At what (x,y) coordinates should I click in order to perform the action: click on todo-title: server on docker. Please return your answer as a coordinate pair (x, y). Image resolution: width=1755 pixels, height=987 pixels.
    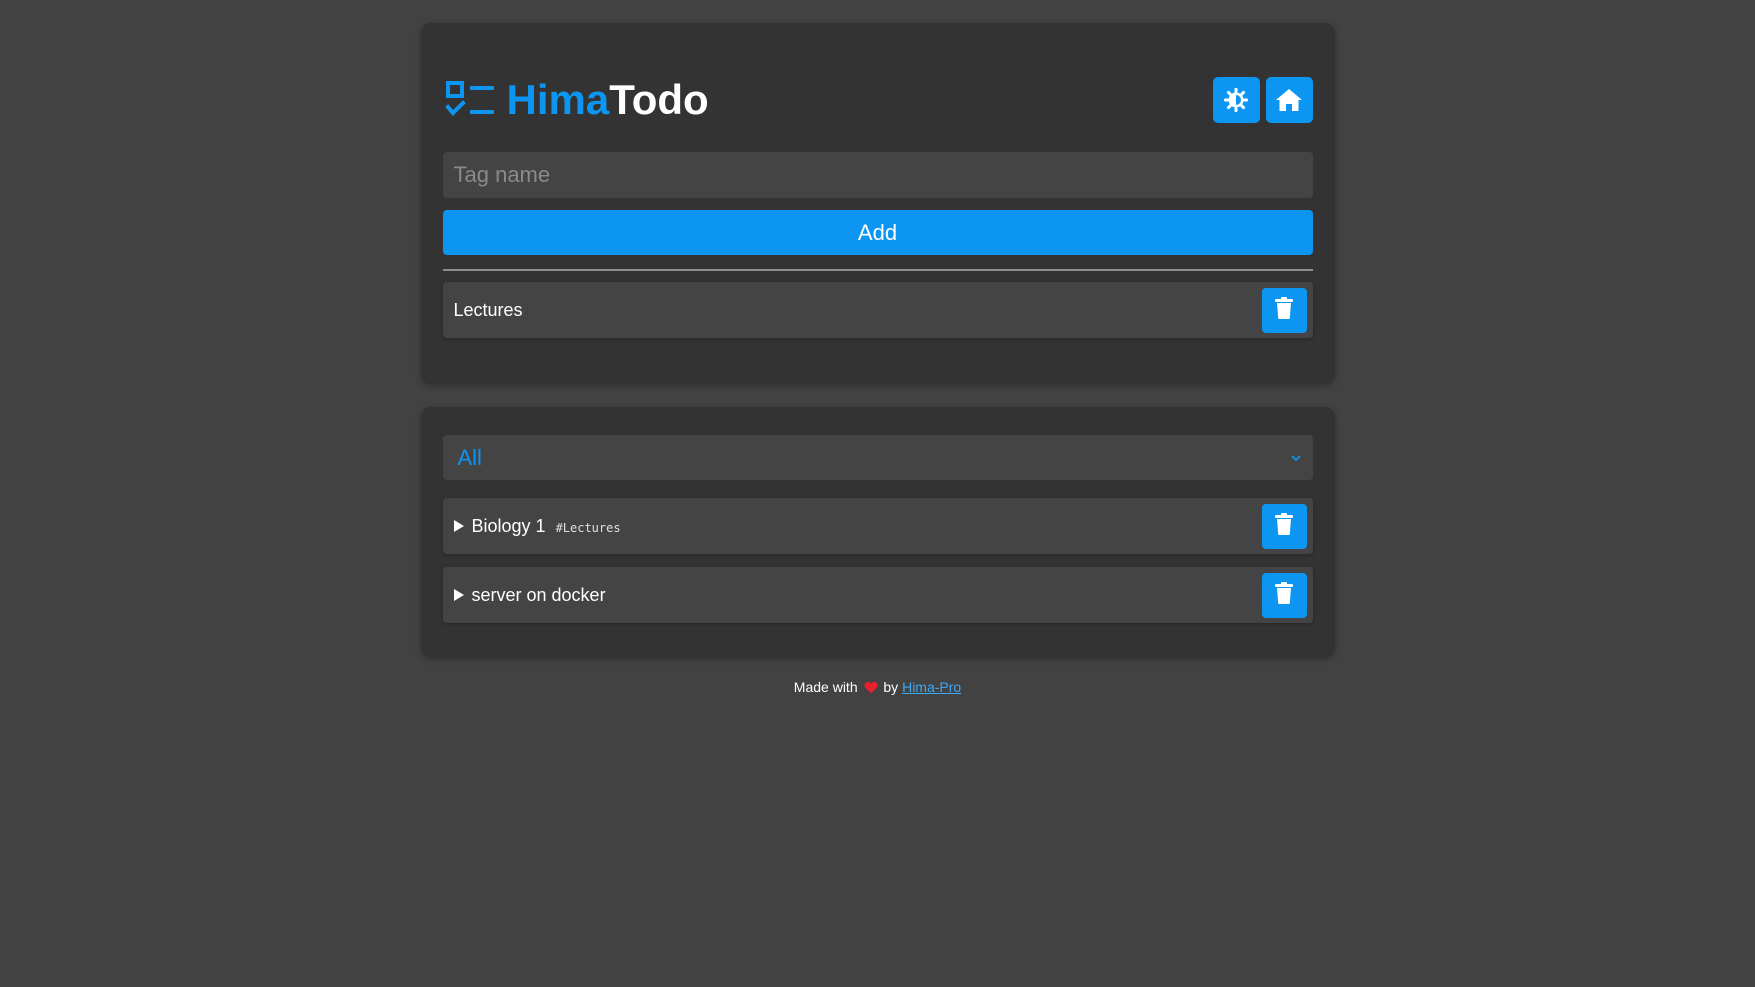
    Looking at the image, I should click on (538, 594).